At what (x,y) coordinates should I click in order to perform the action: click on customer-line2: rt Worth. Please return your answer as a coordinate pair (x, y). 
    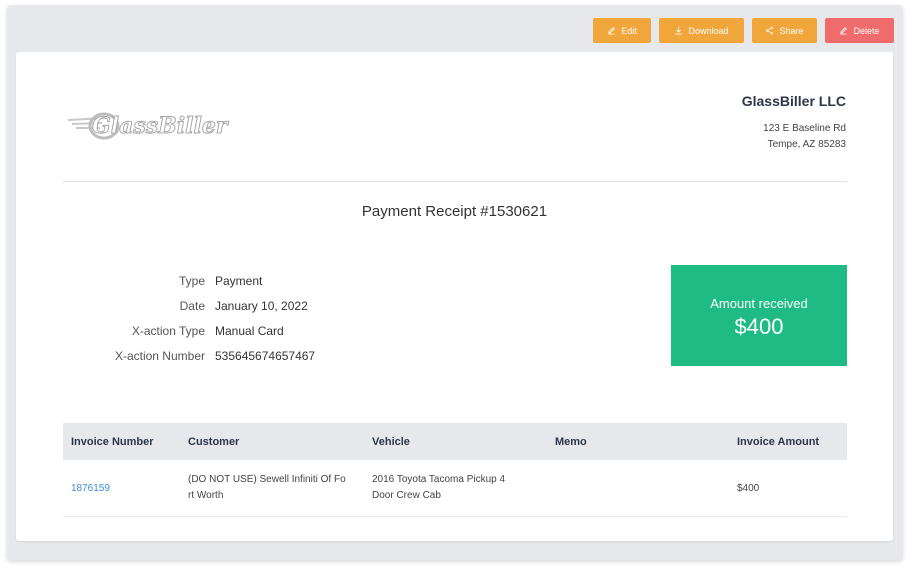
    Looking at the image, I should click on (206, 495).